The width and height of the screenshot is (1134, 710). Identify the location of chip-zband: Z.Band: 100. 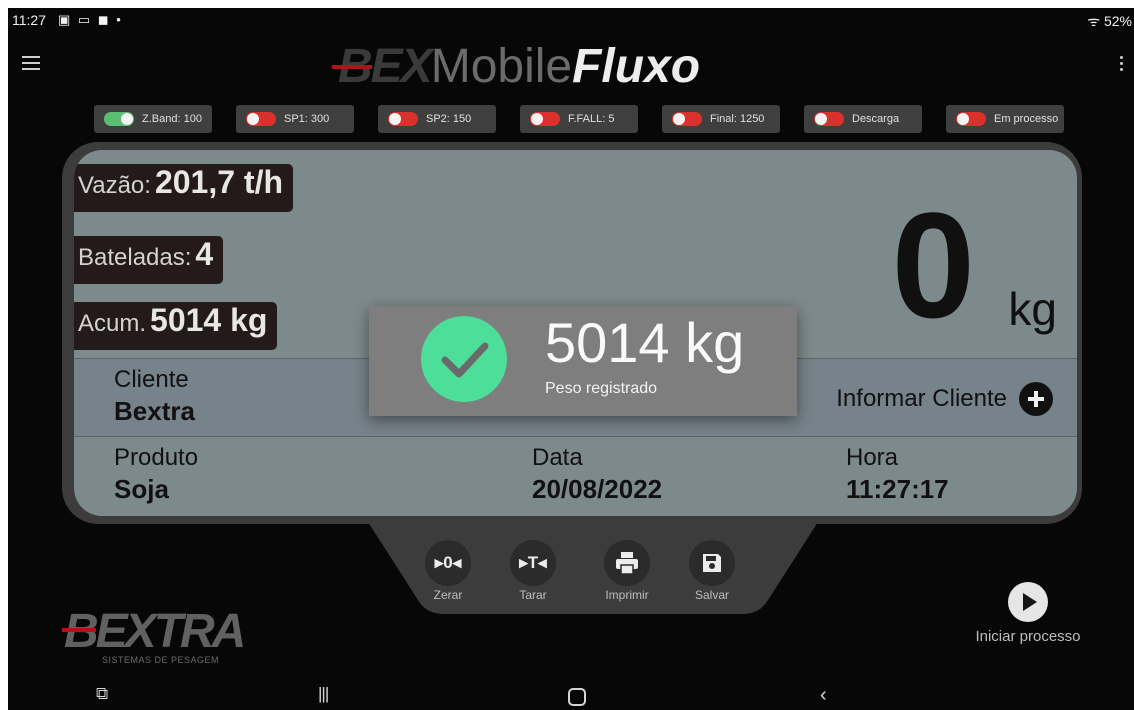
(153, 119).